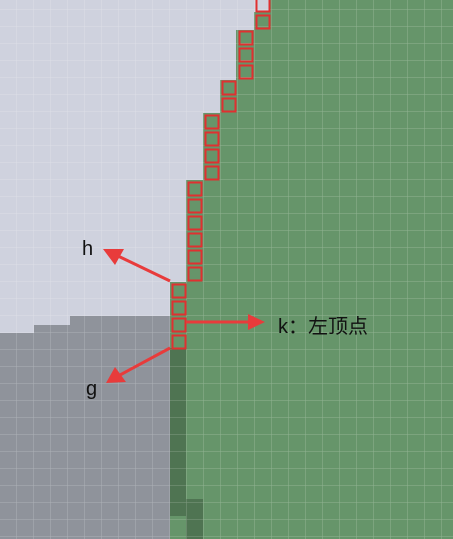 This screenshot has height=539, width=453. I want to click on label-h: h, so click(88, 249).